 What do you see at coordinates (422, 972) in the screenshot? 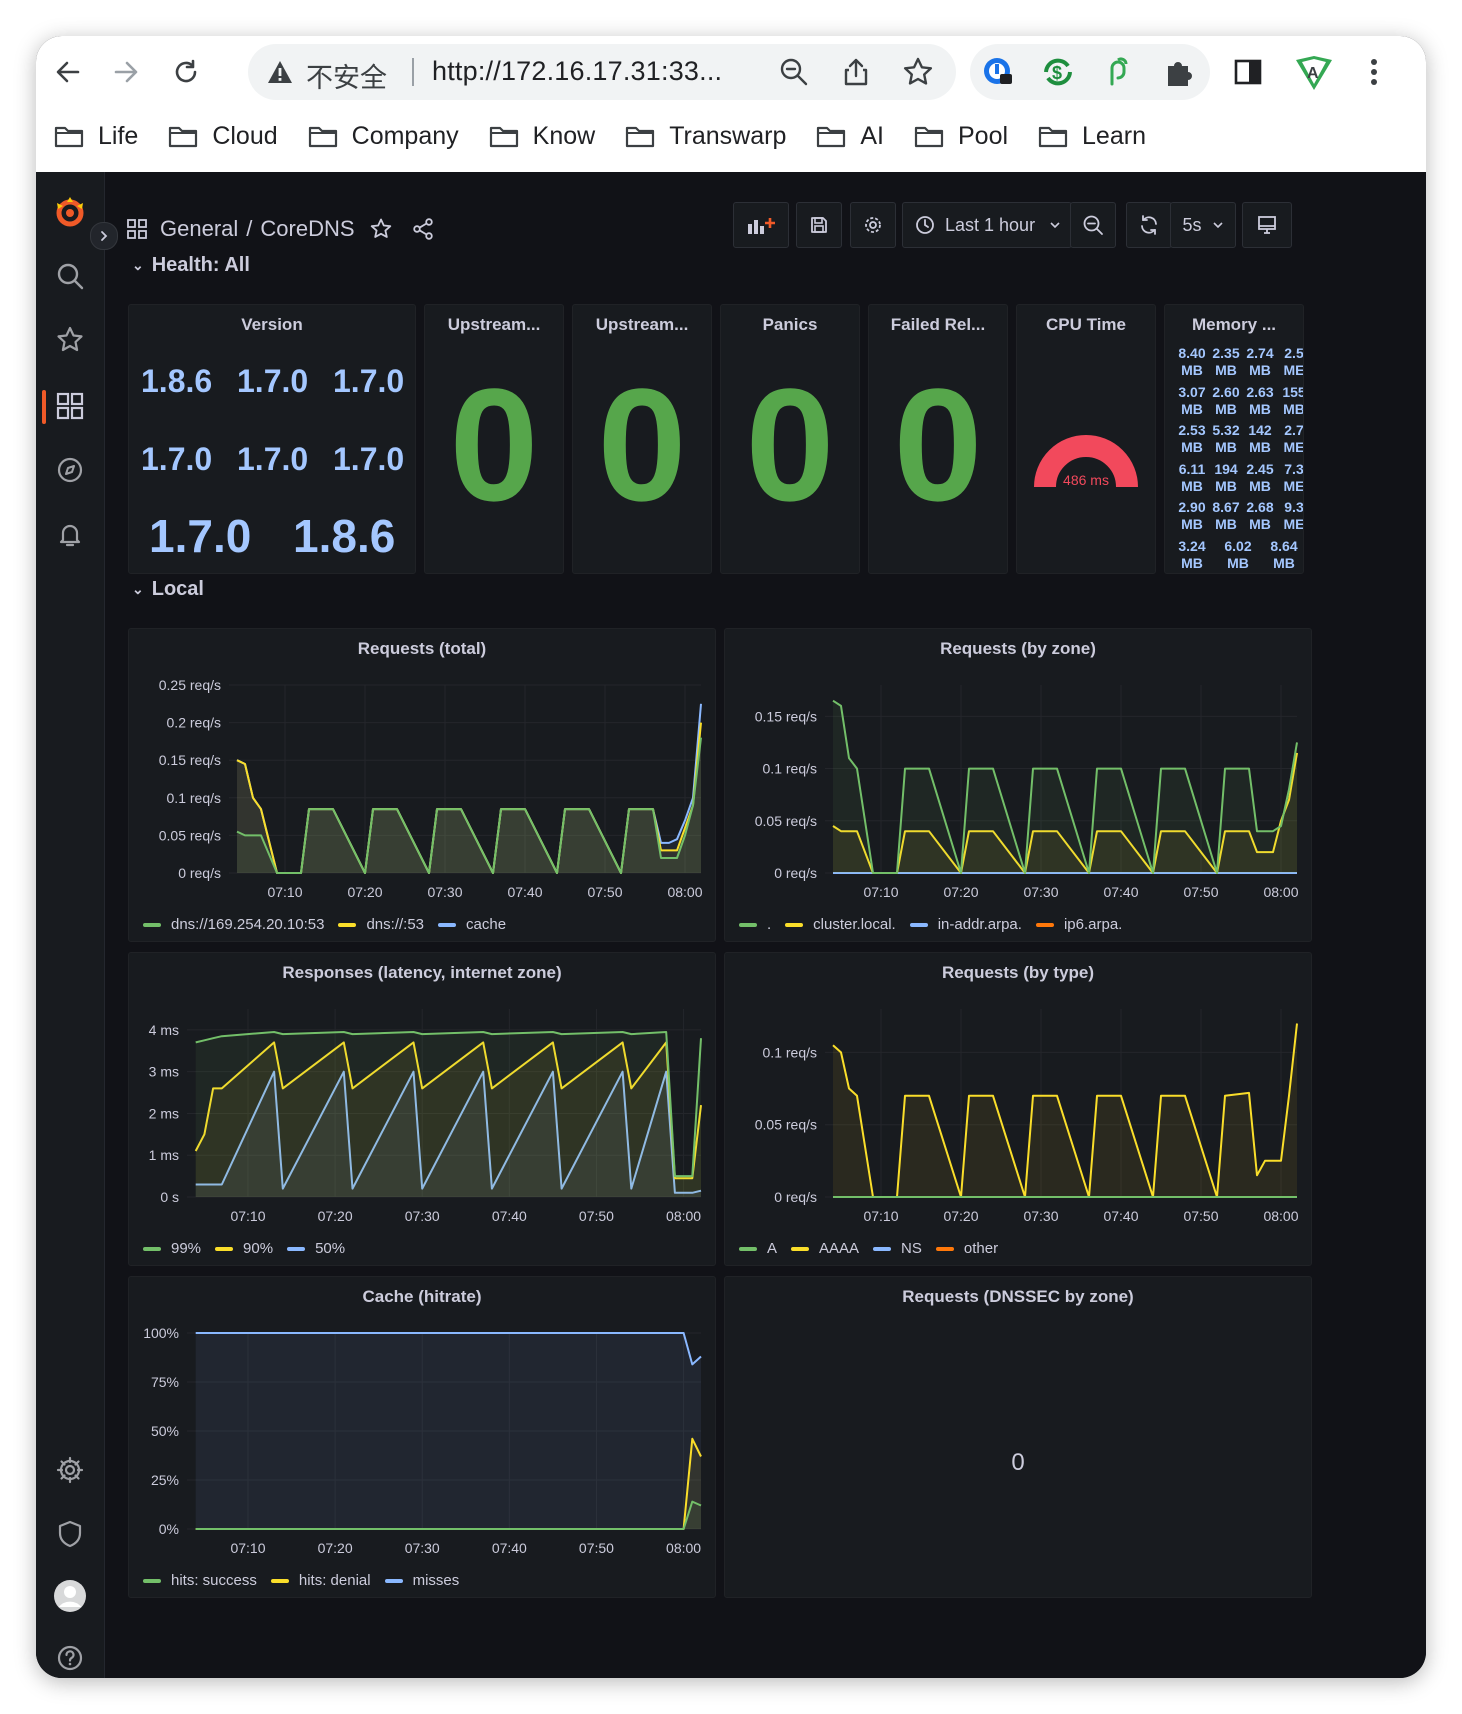
I see `panel-title: Responses (latency, internet zone)` at bounding box center [422, 972].